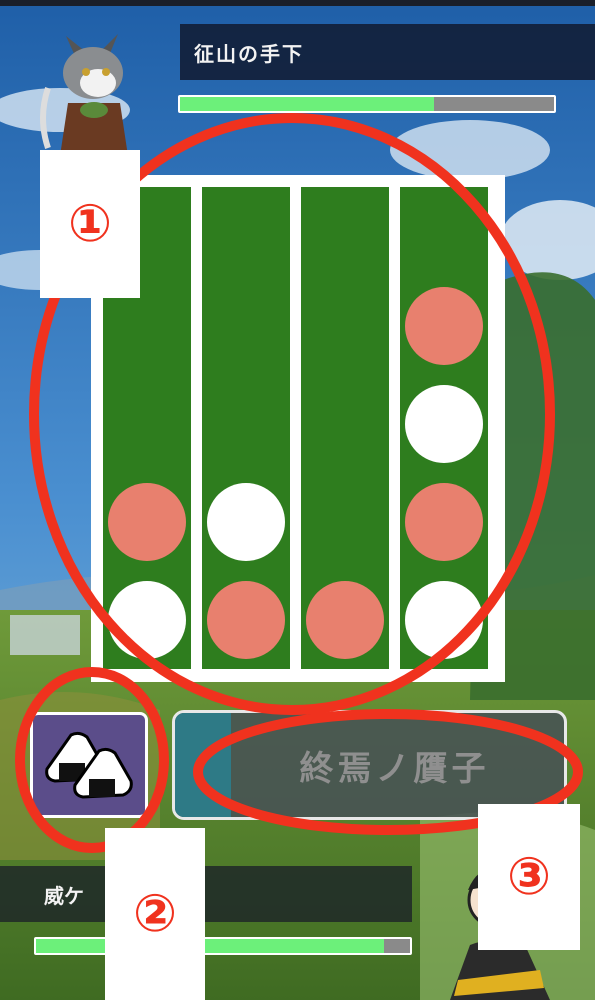  What do you see at coordinates (387, 52) in the screenshot?
I see `enemy-name-plate: 征山の手下` at bounding box center [387, 52].